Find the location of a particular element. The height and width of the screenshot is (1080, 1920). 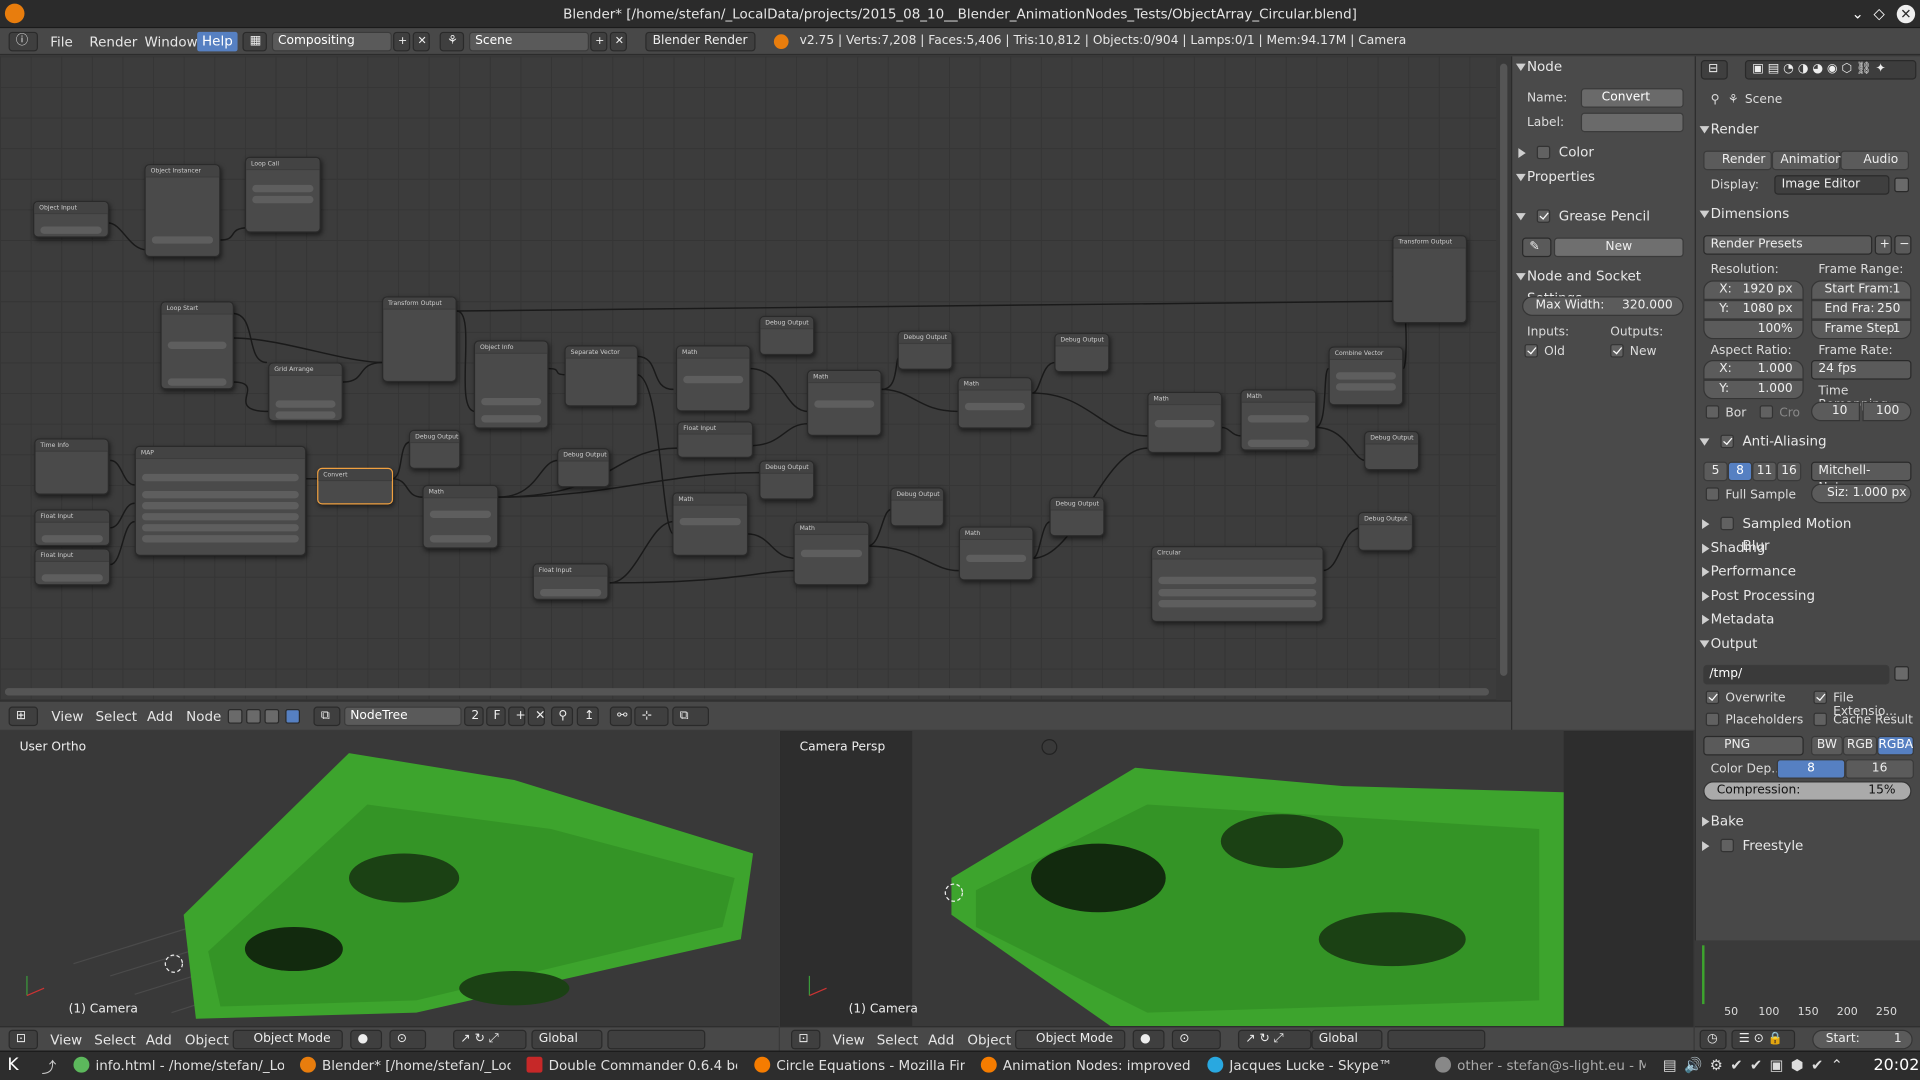

file-format-select: PNG is located at coordinates (1753, 745).